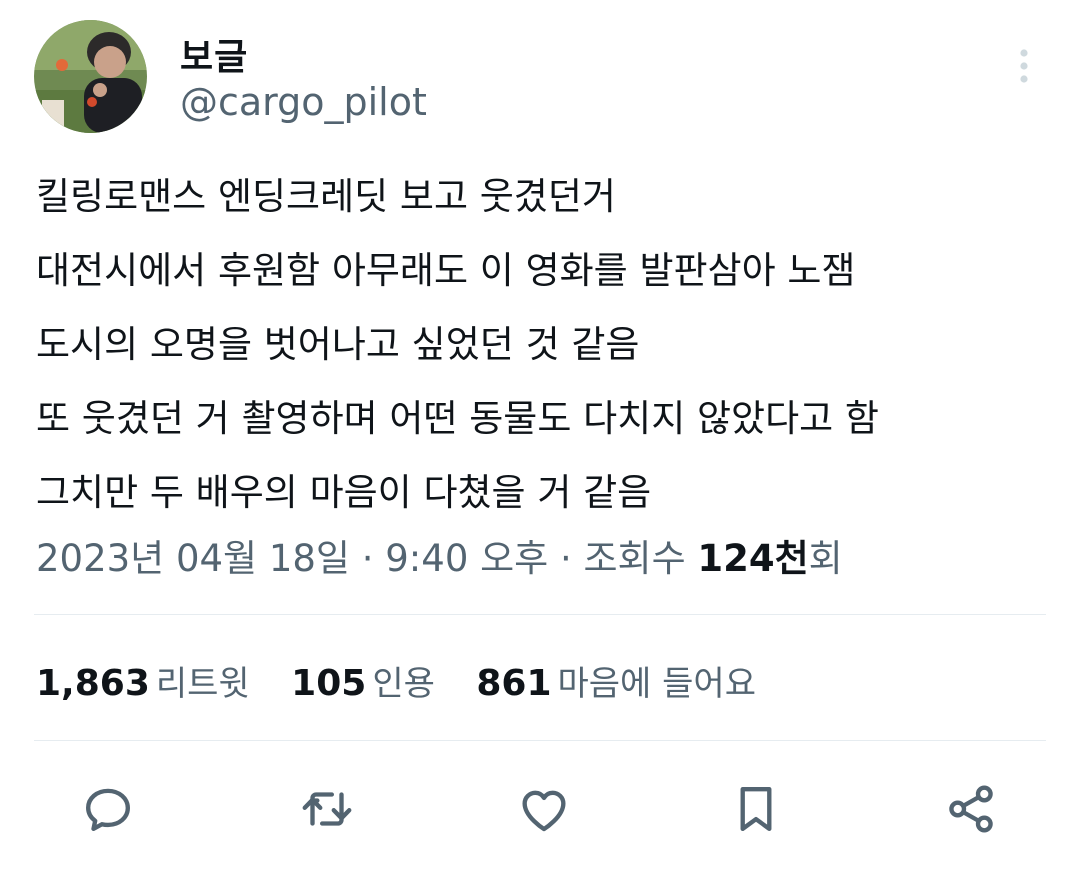 Image resolution: width=1080 pixels, height=882 pixels. I want to click on likes-count: 861, so click(514, 683).